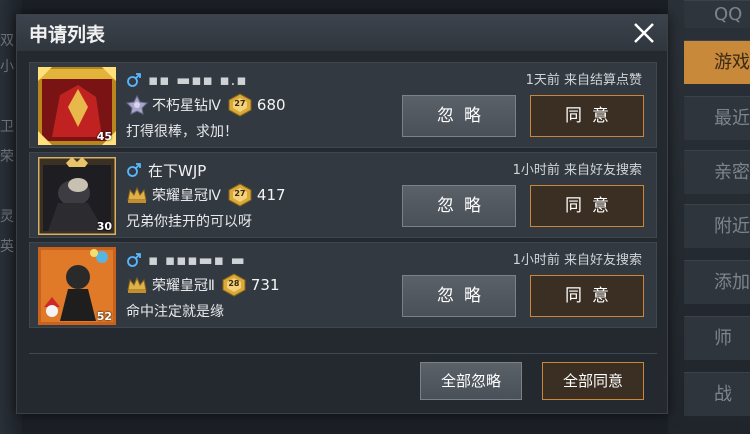 This screenshot has height=434, width=750. What do you see at coordinates (717, 172) in the screenshot?
I see `background-tab-intimate: 亲密` at bounding box center [717, 172].